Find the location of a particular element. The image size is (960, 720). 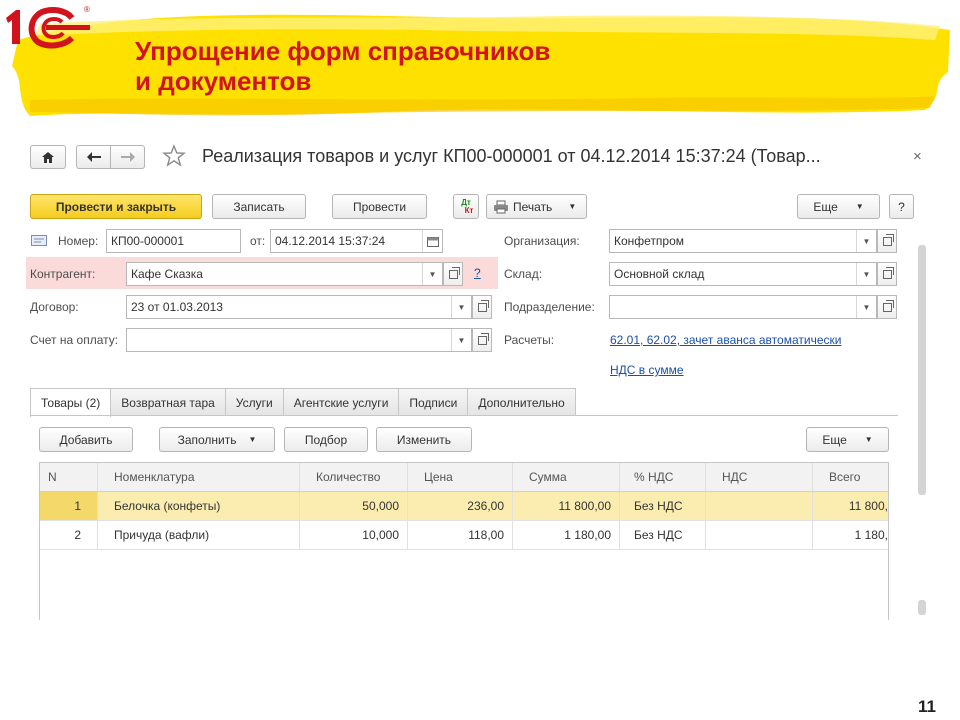

save-button: Записать is located at coordinates (259, 206).